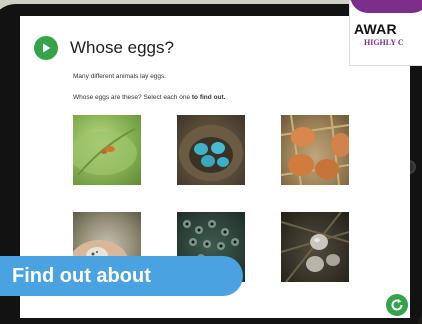 The height and width of the screenshot is (324, 422). Describe the element at coordinates (132, 97) in the screenshot. I see `prompt-lead: Whose eggs are these? Select each one` at that location.